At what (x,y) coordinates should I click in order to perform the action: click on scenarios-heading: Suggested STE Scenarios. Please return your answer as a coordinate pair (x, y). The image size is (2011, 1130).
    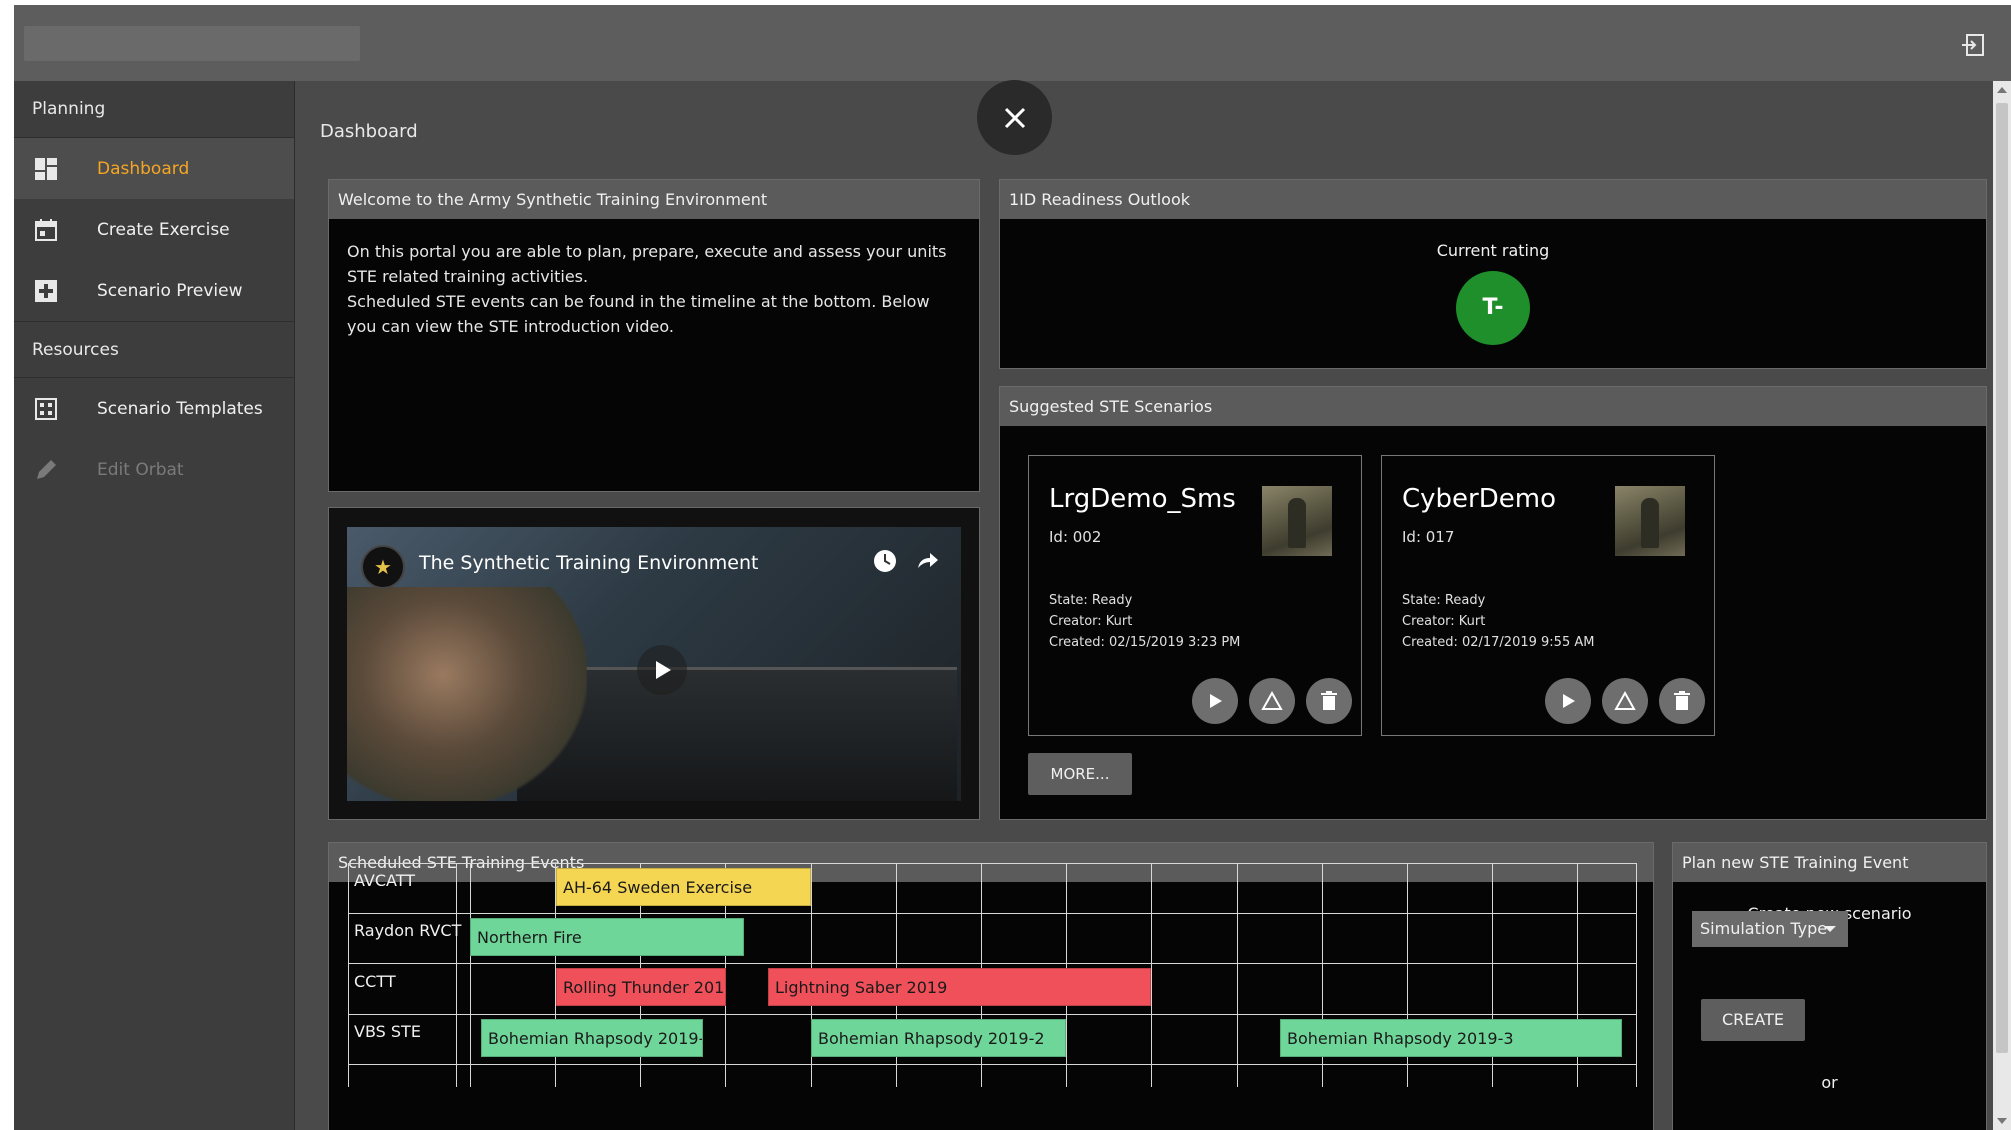
    Looking at the image, I should click on (1493, 406).